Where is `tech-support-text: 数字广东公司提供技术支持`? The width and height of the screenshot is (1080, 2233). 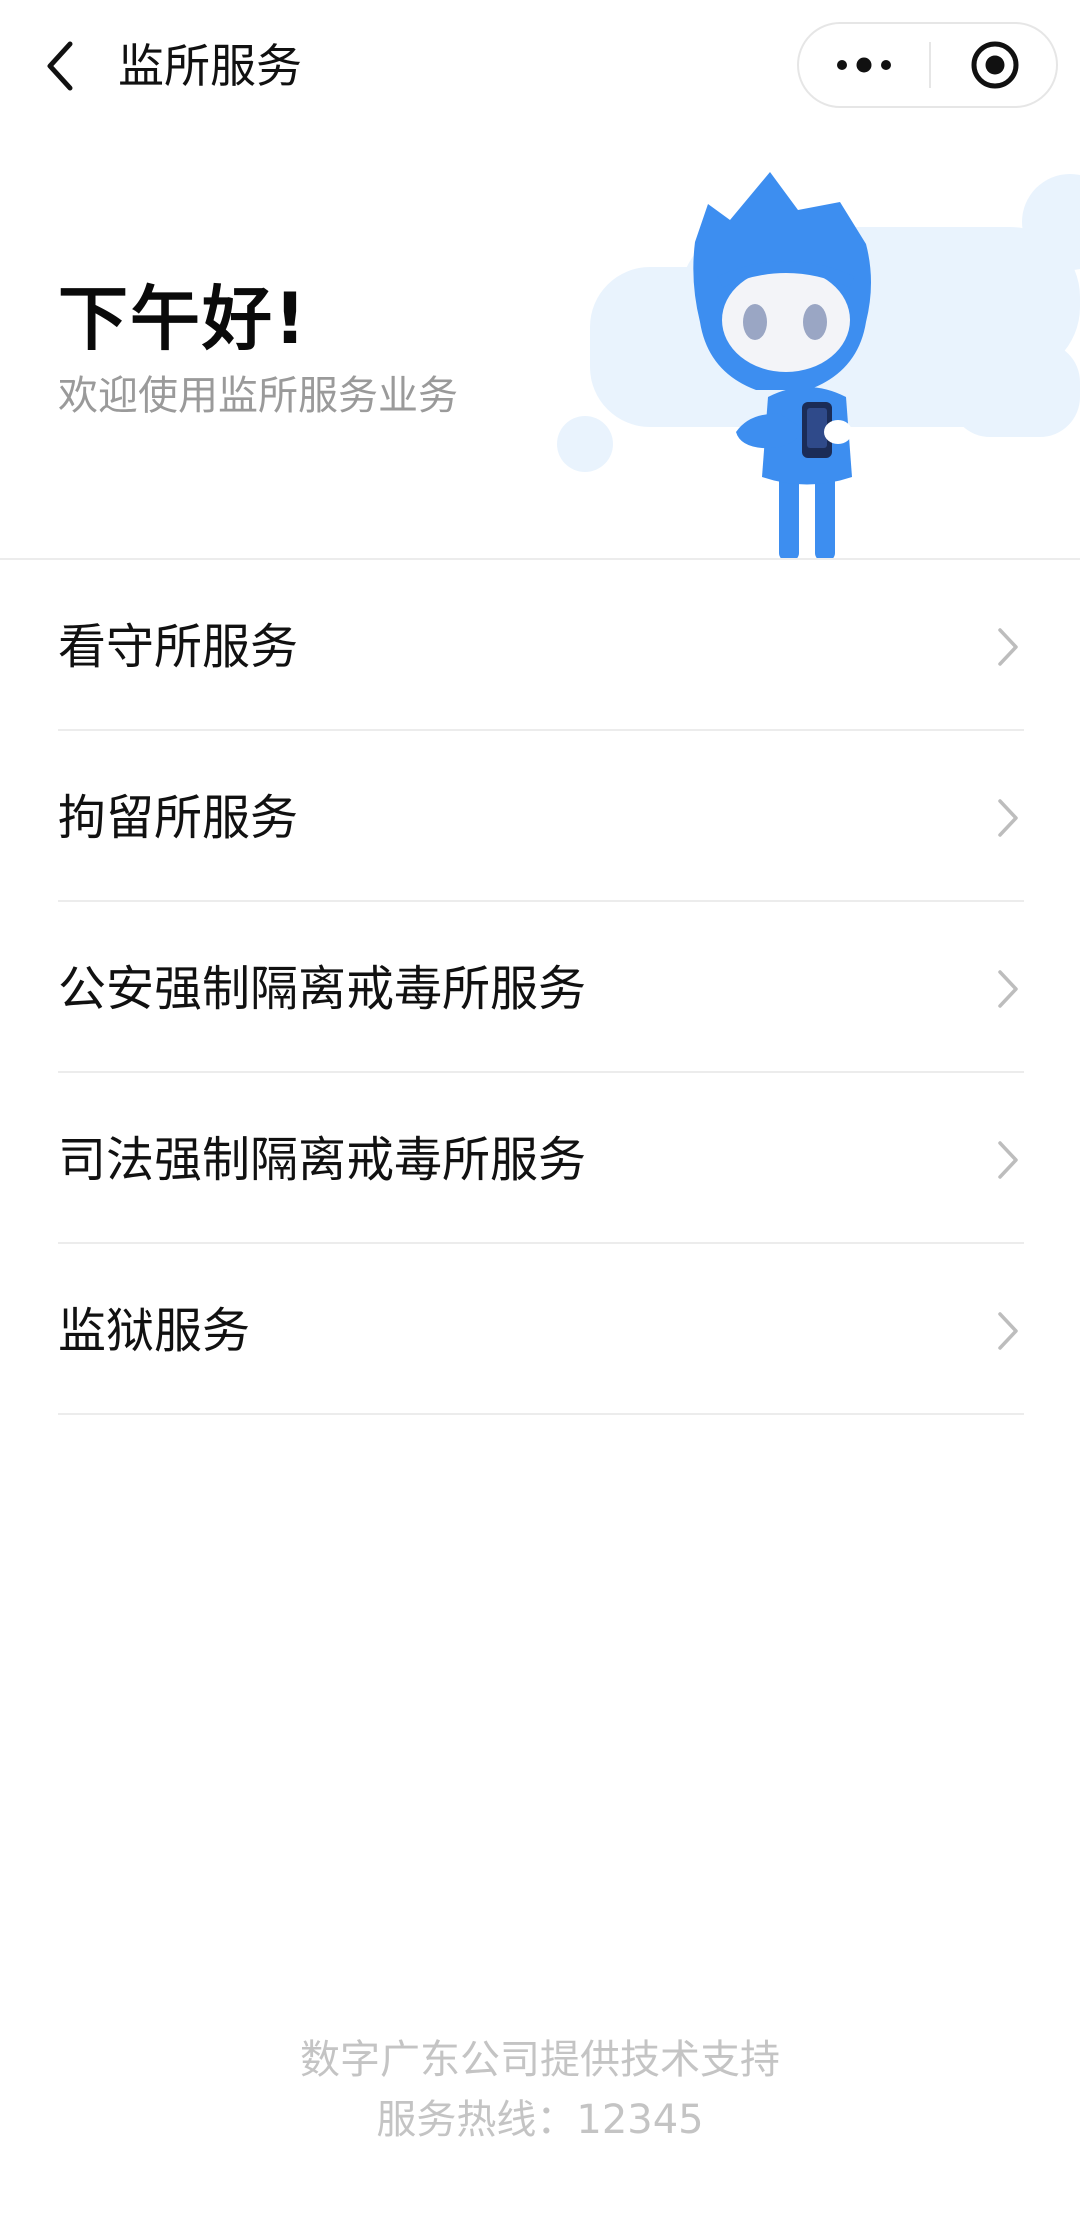
tech-support-text: 数字广东公司提供技术支持 is located at coordinates (540, 2060).